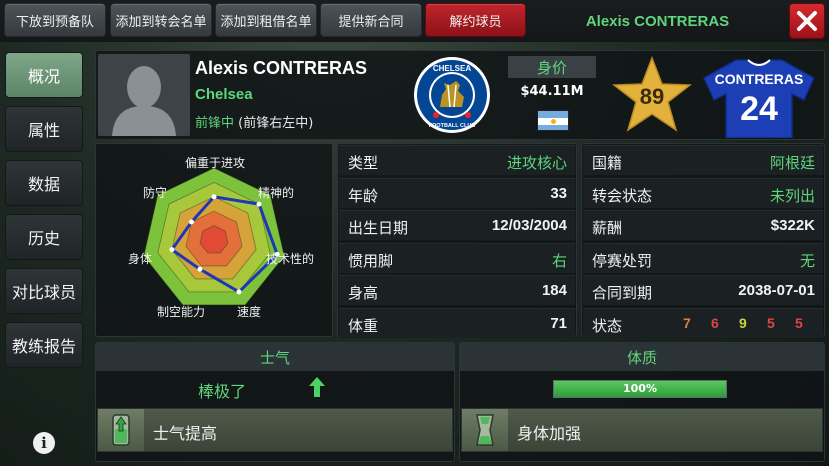 The image size is (829, 466). Describe the element at coordinates (475, 20) in the screenshot. I see `terminate-contract-button: 解约球员` at that location.